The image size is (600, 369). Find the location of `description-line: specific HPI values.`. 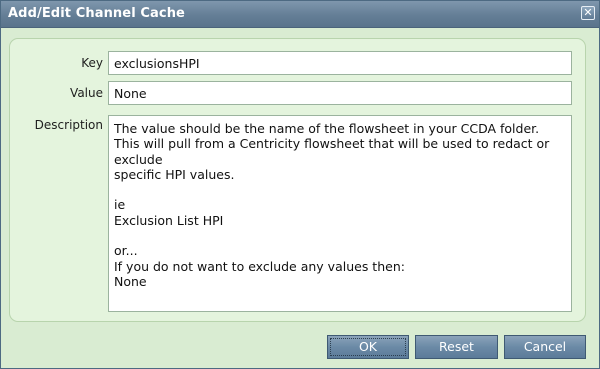

description-line: specific HPI values. is located at coordinates (174, 174).